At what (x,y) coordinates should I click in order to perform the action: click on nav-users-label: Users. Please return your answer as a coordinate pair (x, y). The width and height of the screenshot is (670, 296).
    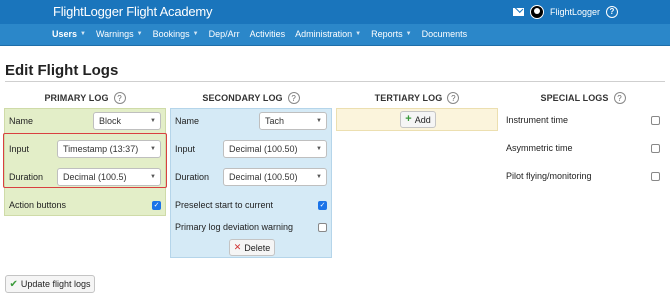
    Looking at the image, I should click on (65, 34).